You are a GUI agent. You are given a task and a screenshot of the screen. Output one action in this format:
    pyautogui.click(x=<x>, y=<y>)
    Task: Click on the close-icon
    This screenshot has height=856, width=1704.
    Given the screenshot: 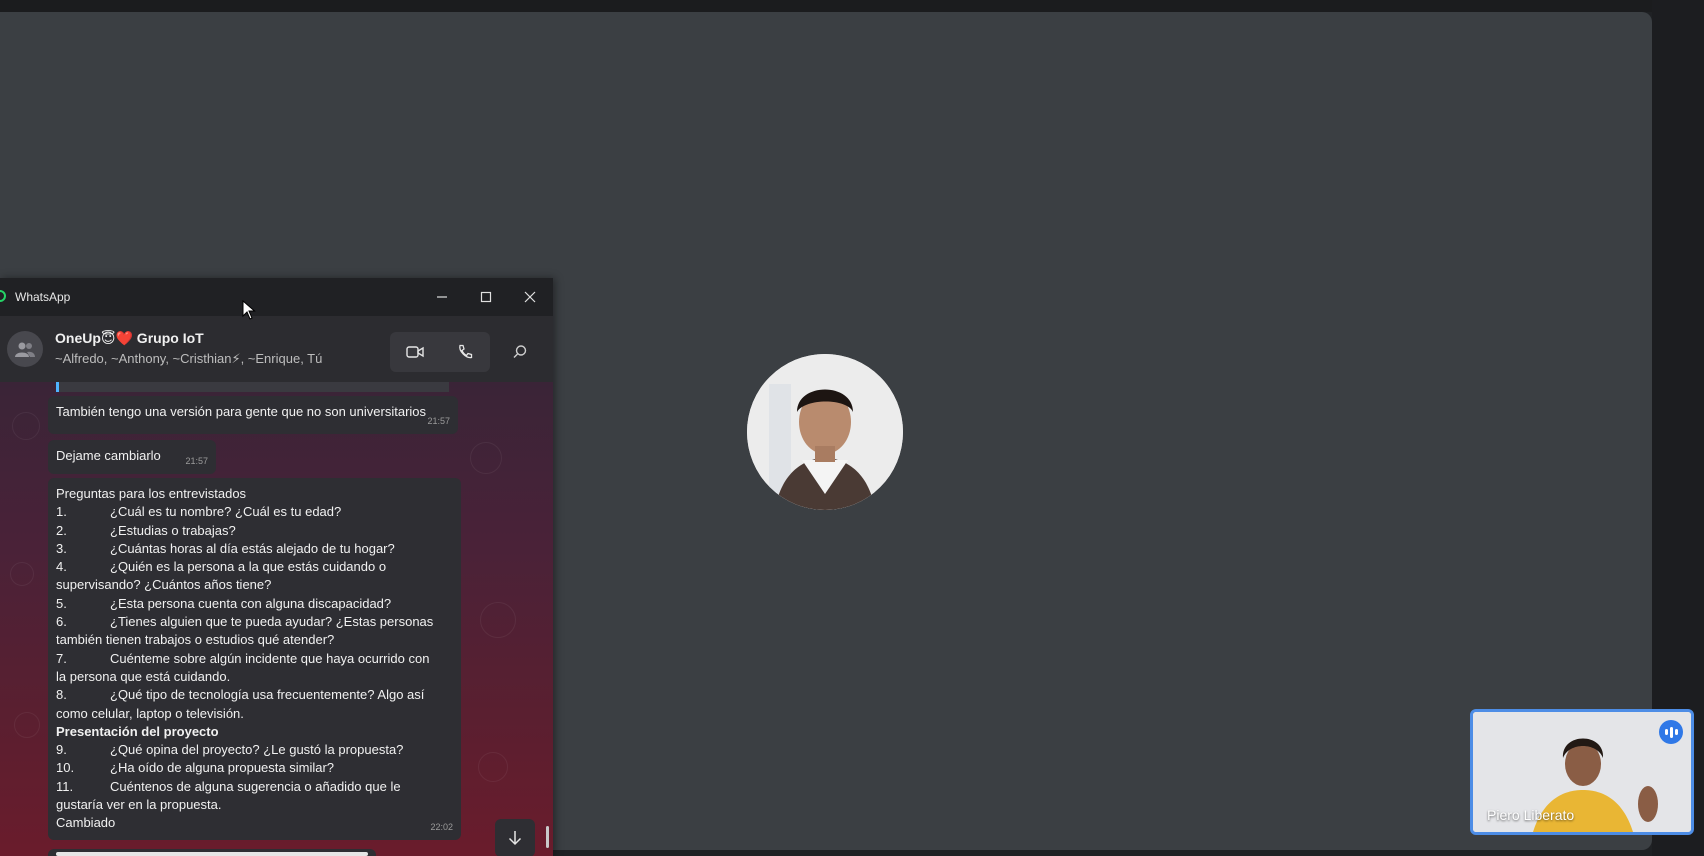 What is the action you would take?
    pyautogui.click(x=530, y=297)
    